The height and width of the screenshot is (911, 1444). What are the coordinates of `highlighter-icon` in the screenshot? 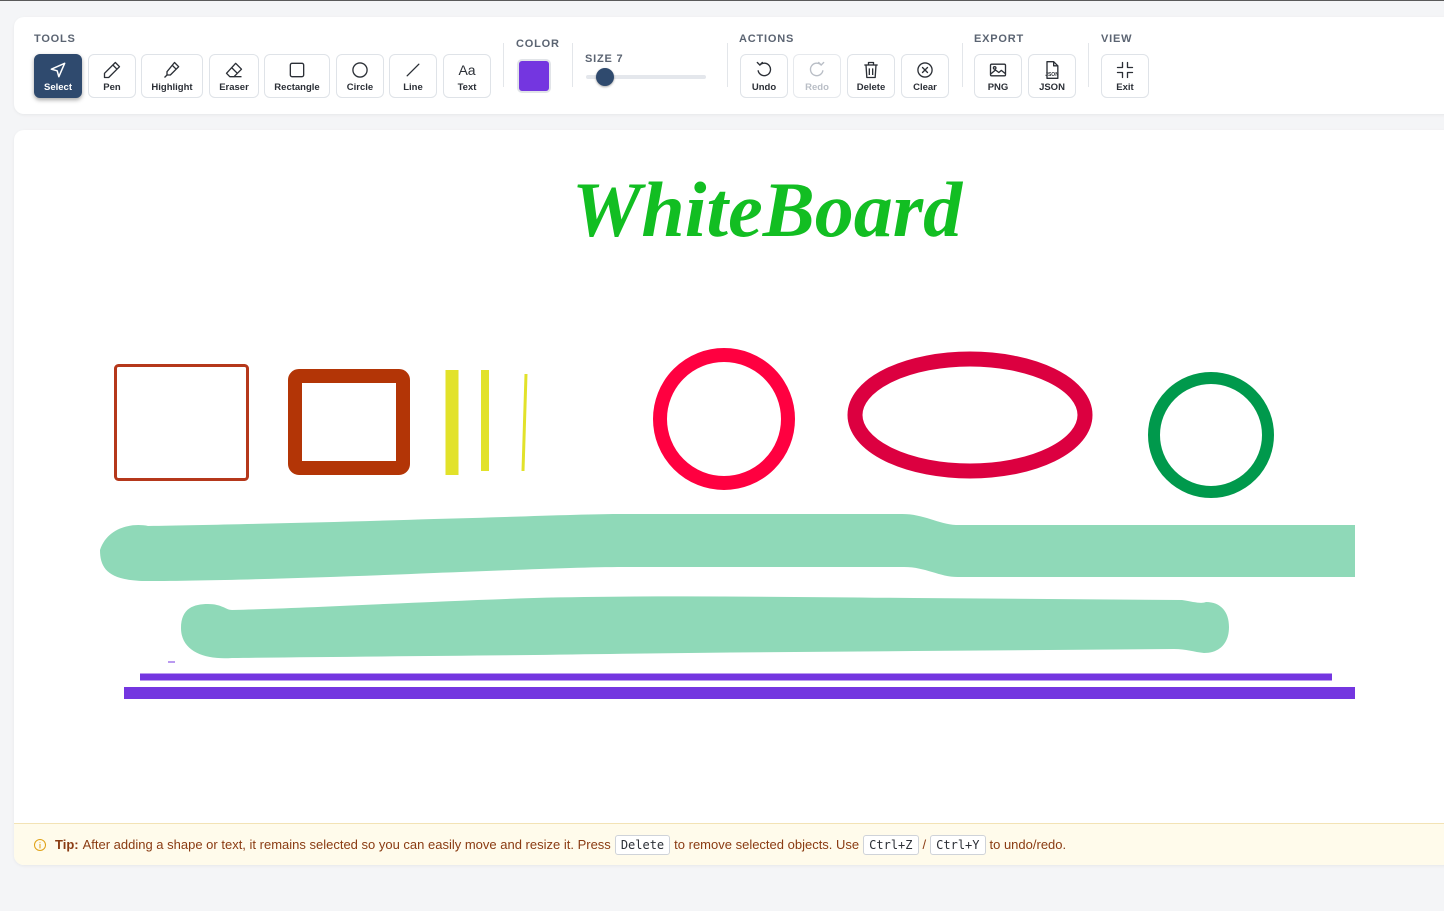 It's located at (172, 69).